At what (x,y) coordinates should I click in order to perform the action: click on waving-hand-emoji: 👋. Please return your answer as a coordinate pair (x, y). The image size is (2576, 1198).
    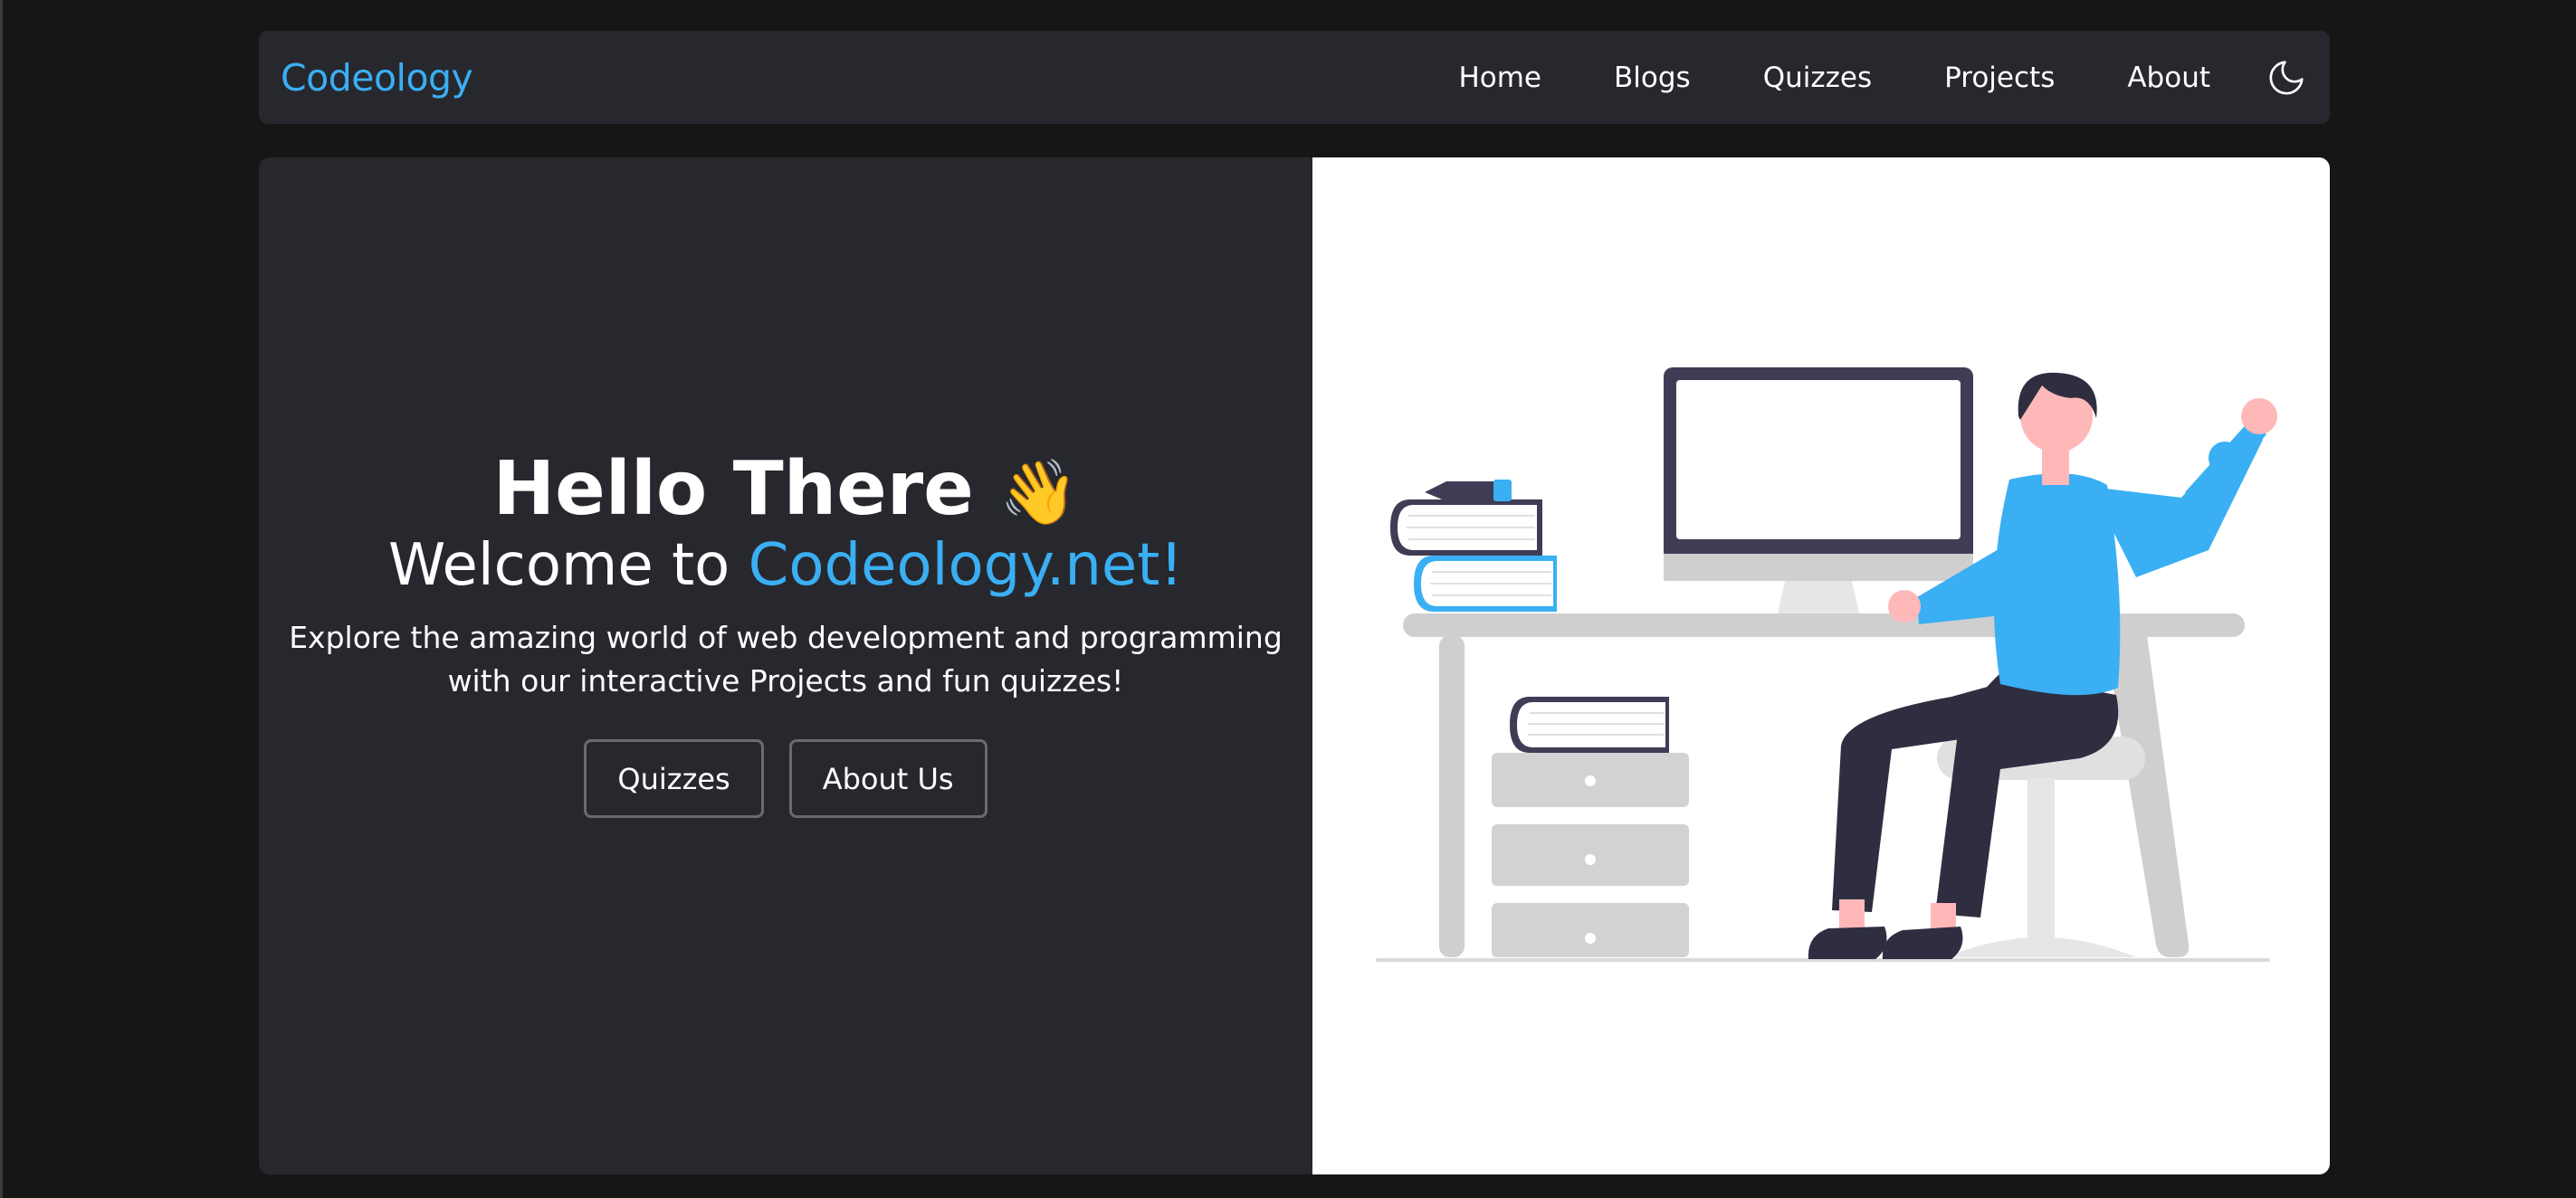
    Looking at the image, I should click on (1039, 491).